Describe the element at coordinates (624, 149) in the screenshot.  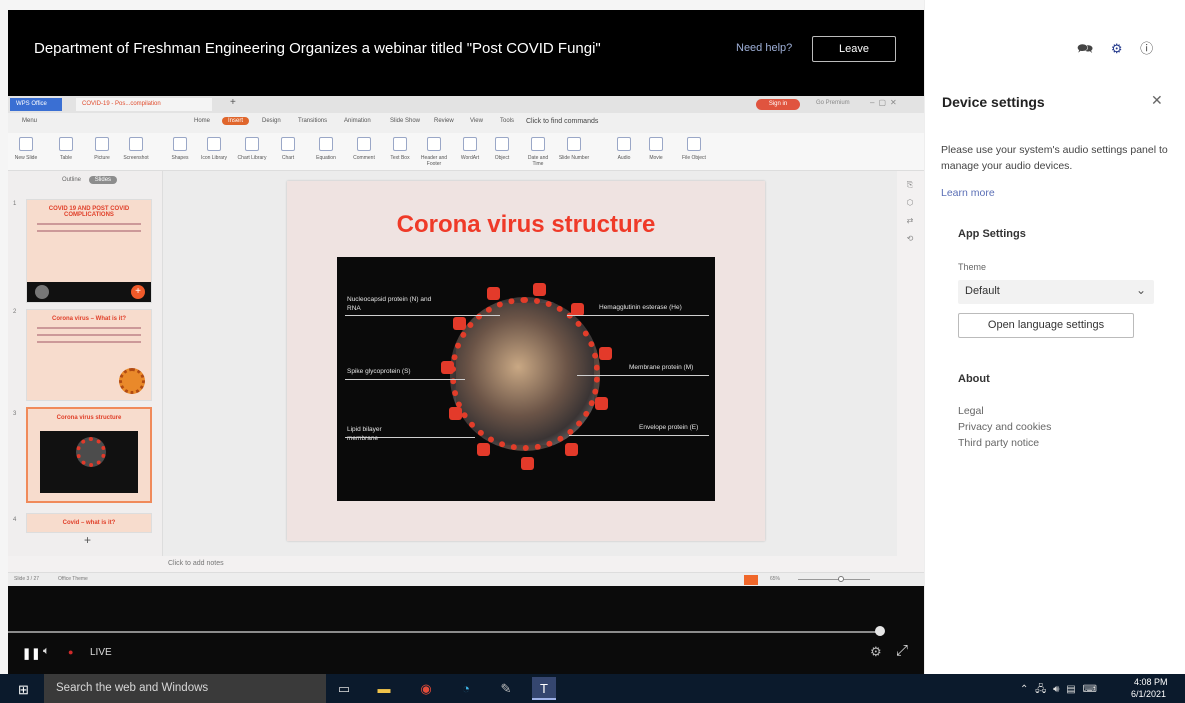
I see `ribbon-audio: Audio` at that location.